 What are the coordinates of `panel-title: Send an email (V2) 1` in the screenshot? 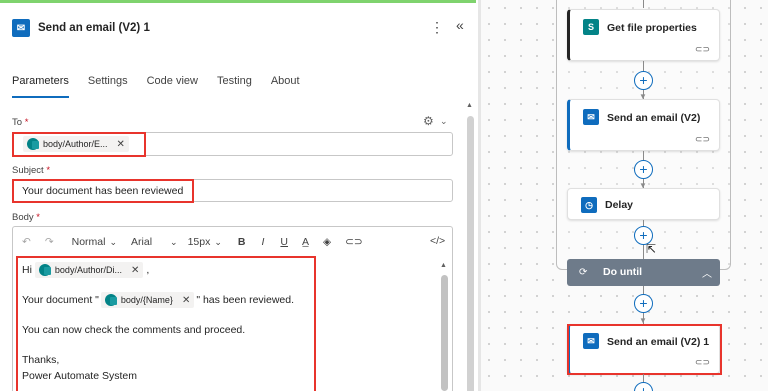 It's located at (94, 28).